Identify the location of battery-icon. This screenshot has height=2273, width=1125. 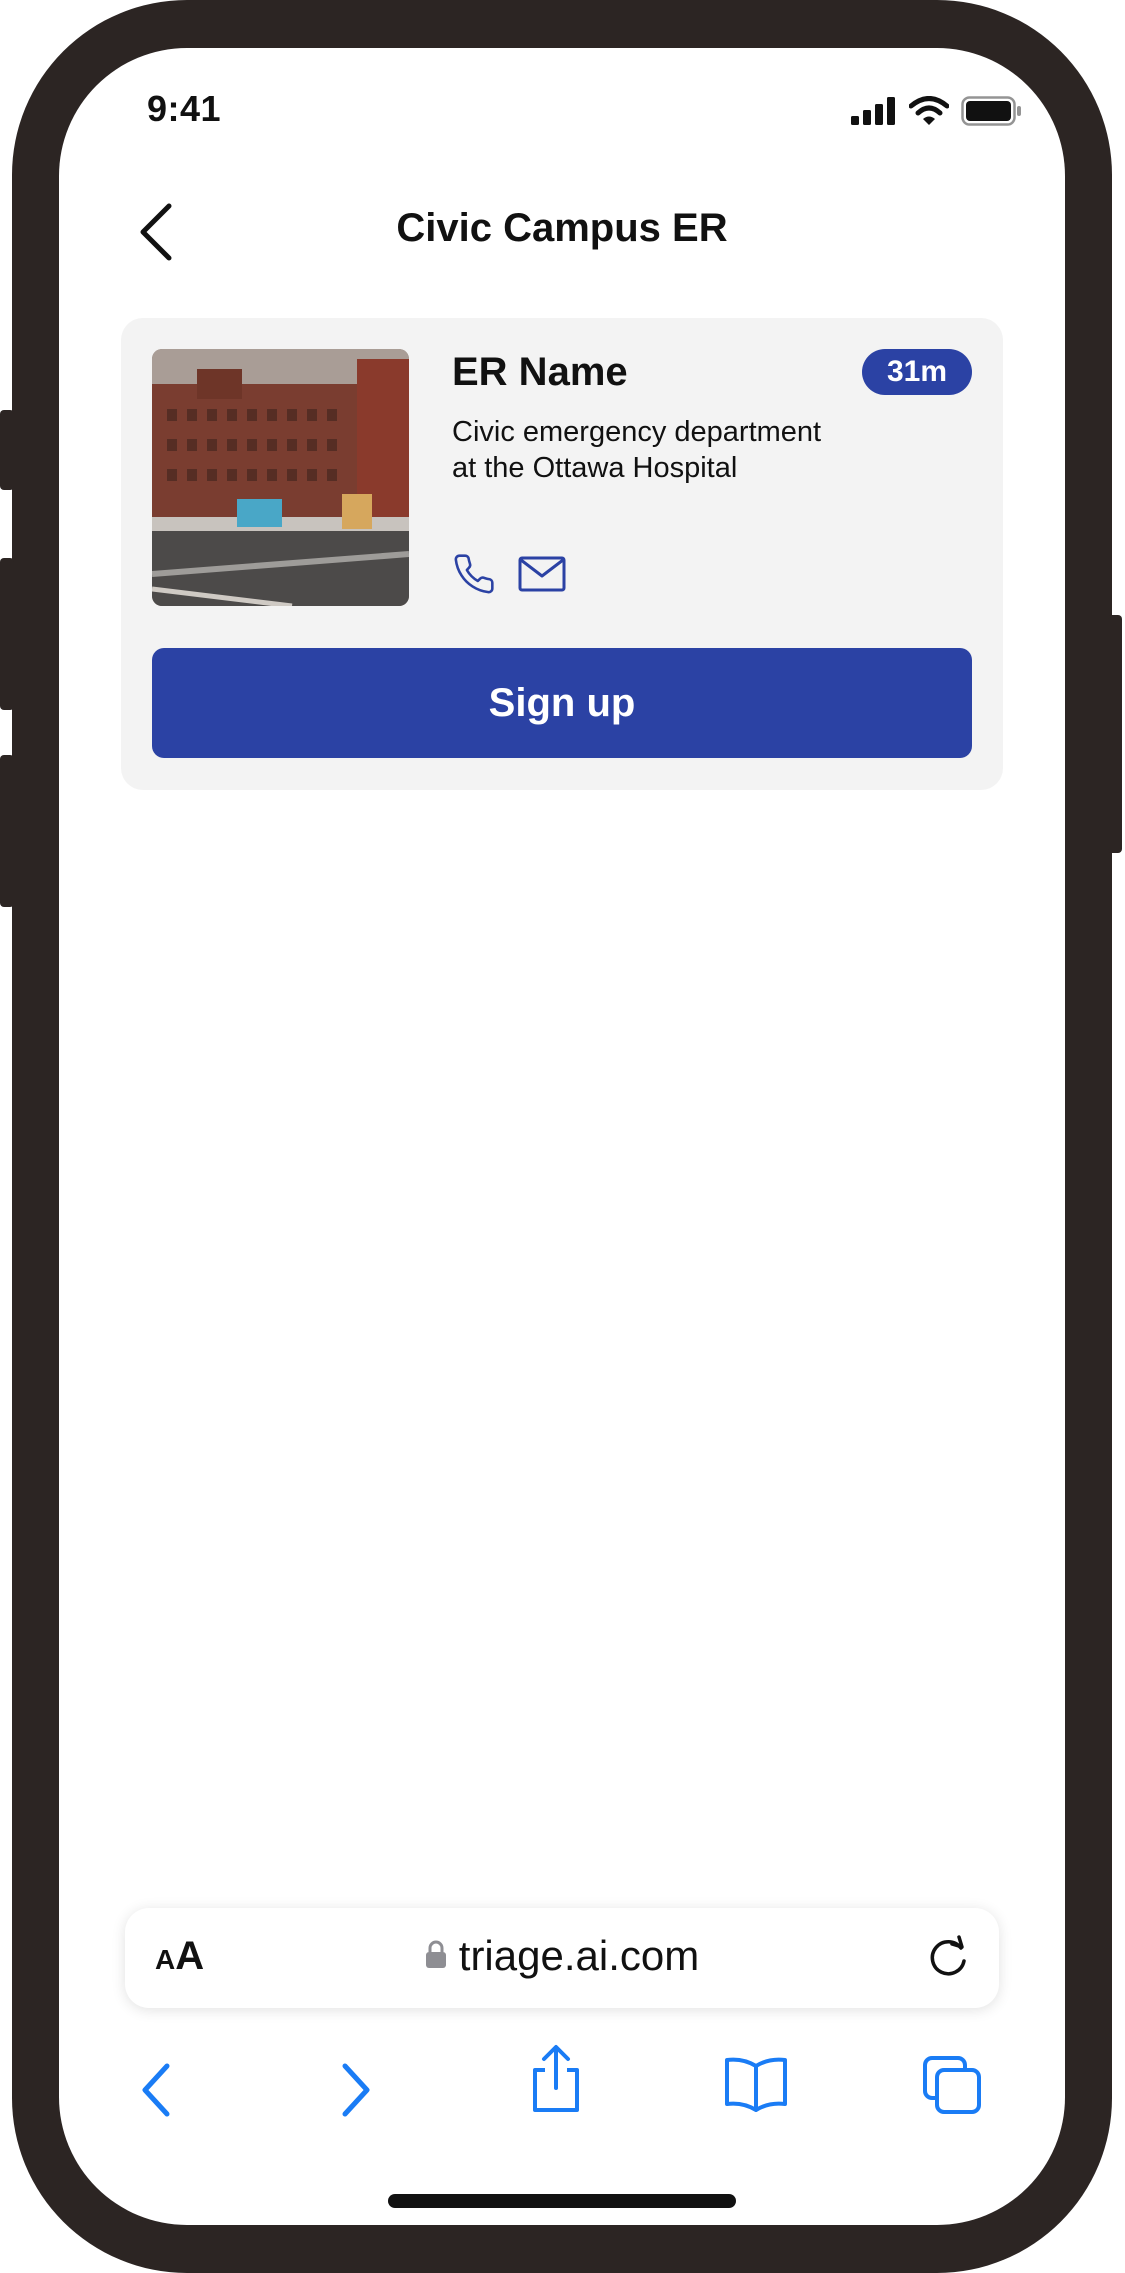
(992, 113).